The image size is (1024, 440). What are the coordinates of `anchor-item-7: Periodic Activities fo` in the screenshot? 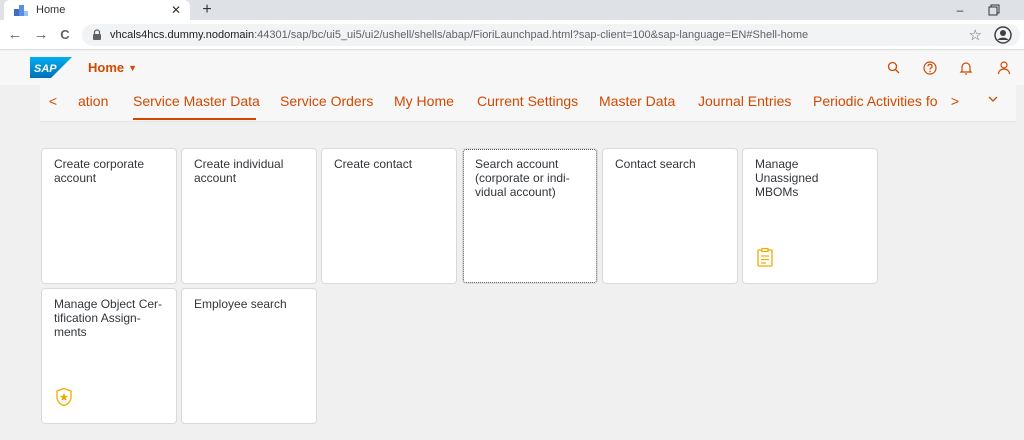 It's located at (875, 101).